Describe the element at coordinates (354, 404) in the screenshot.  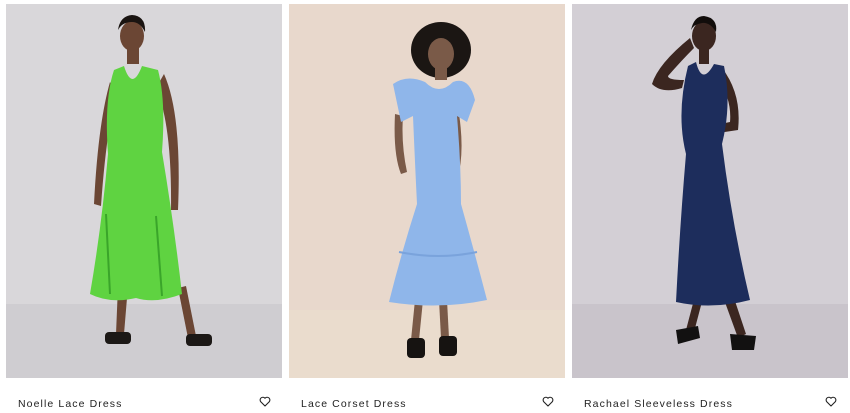
I see `product-name: Lace Corset Dress` at that location.